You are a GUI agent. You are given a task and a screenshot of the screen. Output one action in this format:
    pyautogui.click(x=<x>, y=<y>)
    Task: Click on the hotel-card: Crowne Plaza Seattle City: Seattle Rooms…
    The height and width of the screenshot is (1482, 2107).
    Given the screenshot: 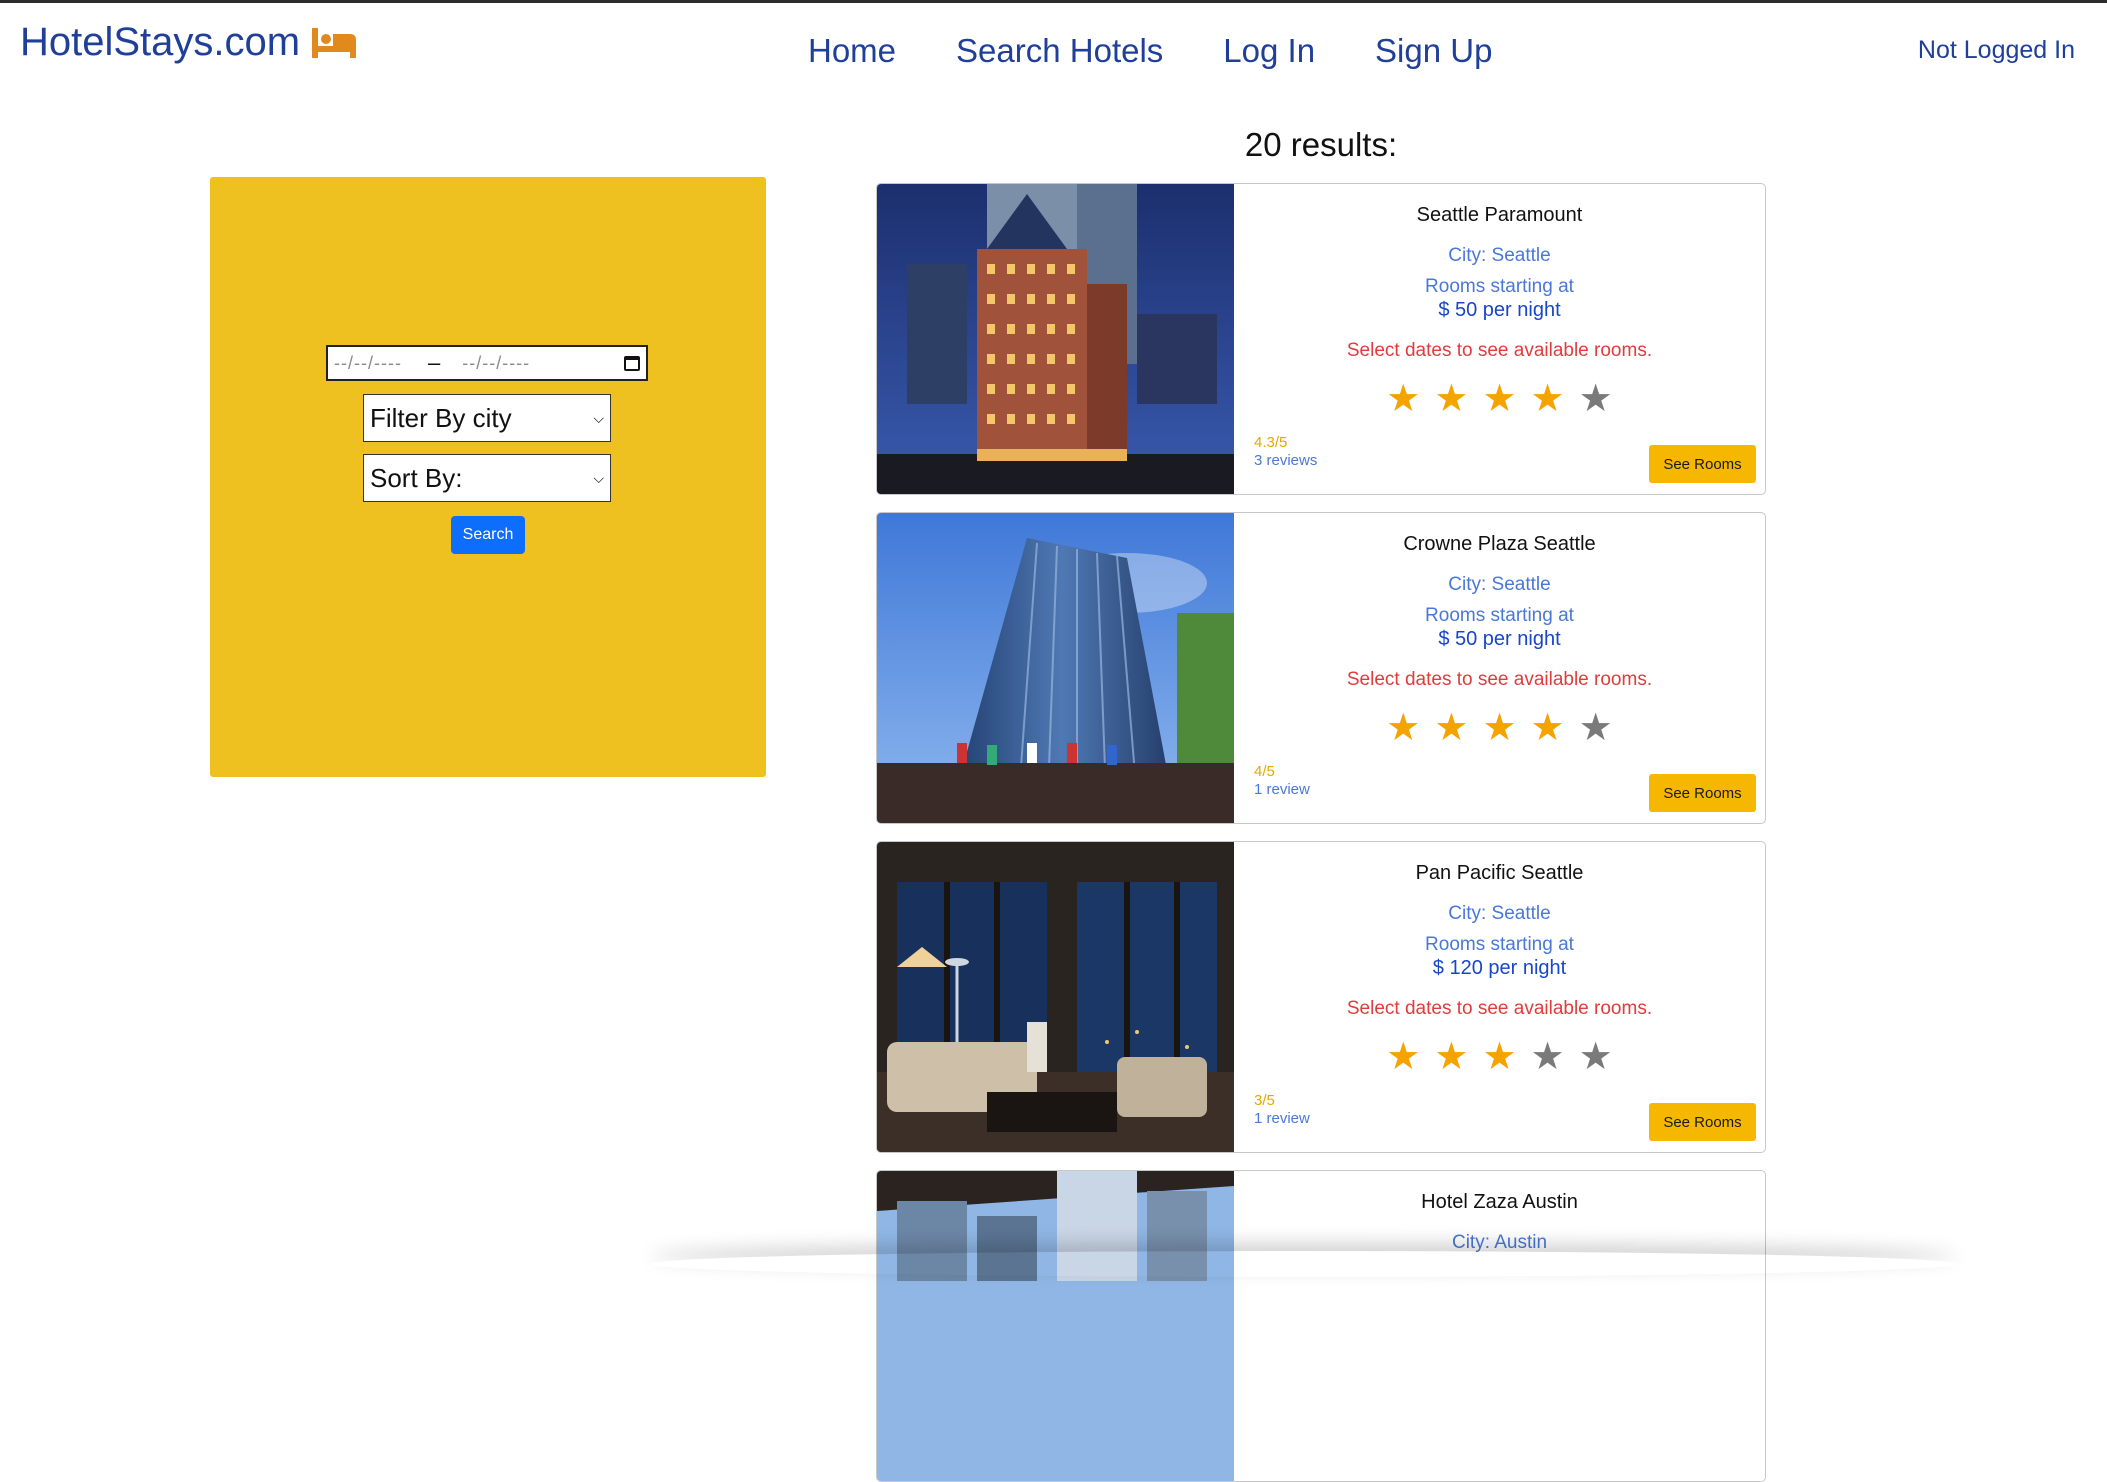 What is the action you would take?
    pyautogui.click(x=1321, y=668)
    